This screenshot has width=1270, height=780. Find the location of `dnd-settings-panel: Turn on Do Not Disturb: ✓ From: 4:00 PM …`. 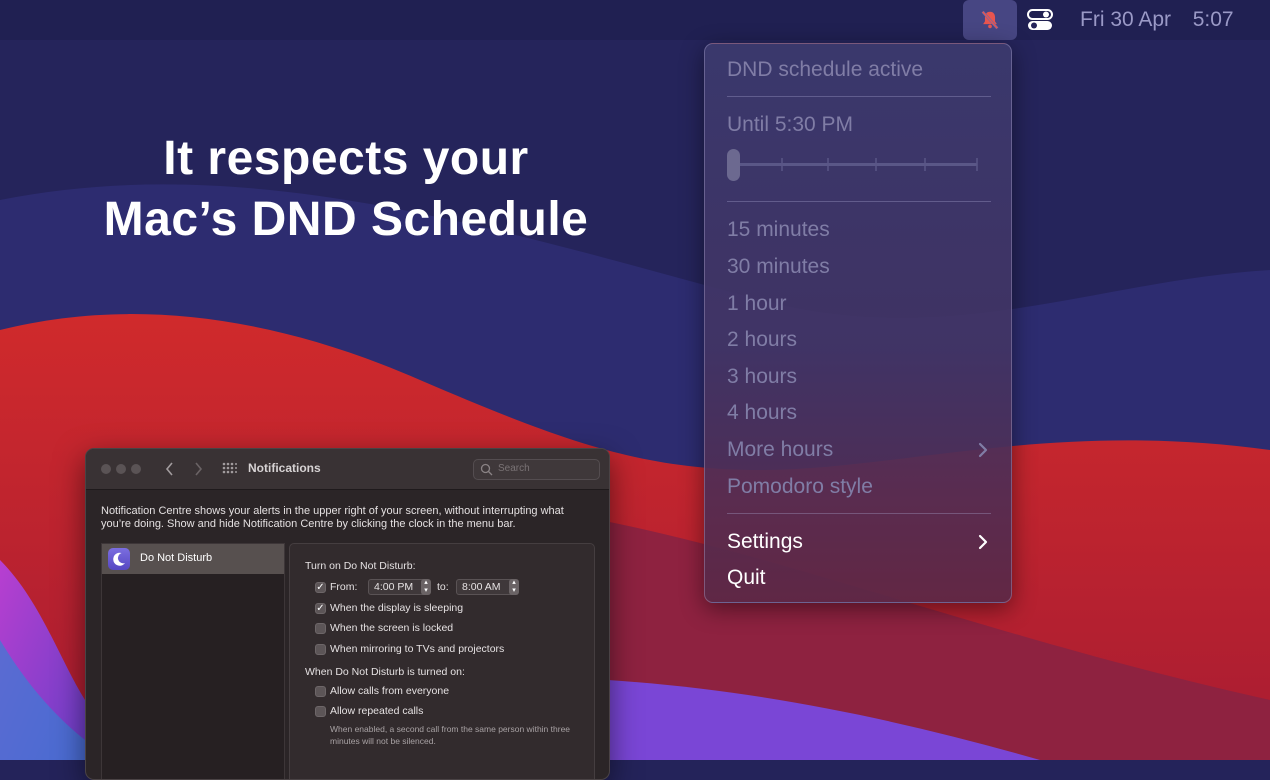

dnd-settings-panel: Turn on Do Not Disturb: ✓ From: 4:00 PM … is located at coordinates (442, 661).